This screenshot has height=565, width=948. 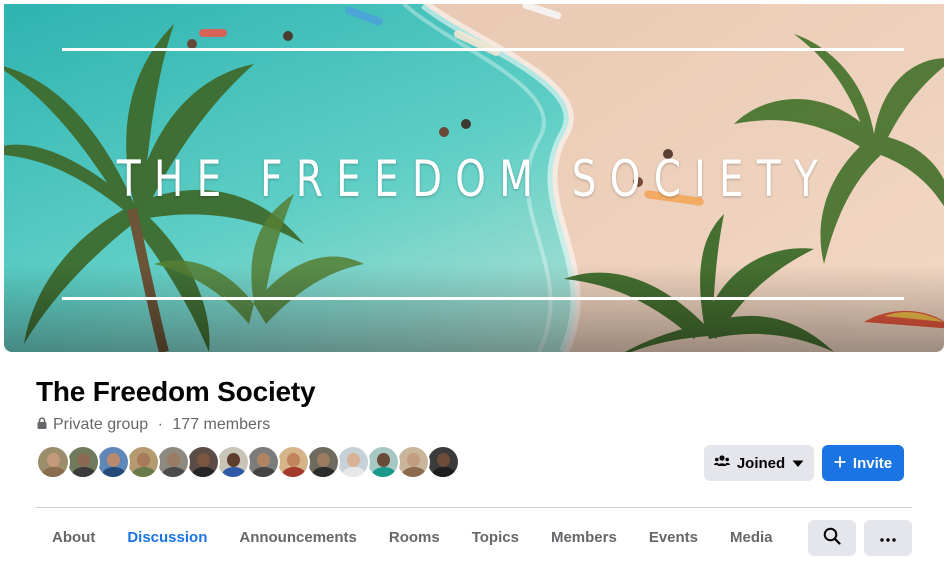 What do you see at coordinates (483, 49) in the screenshot?
I see `cover-top-rule` at bounding box center [483, 49].